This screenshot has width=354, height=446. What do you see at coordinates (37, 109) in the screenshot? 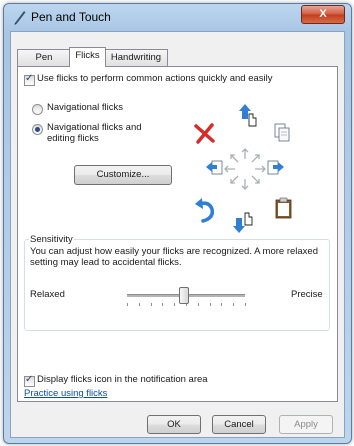
I see `navigational-flicks-radio` at bounding box center [37, 109].